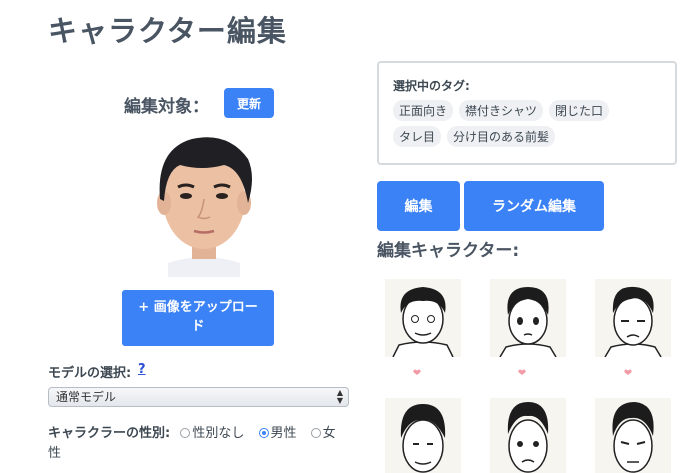 The height and width of the screenshot is (473, 700). What do you see at coordinates (249, 103) in the screenshot?
I see `refresh-button: 更新` at bounding box center [249, 103].